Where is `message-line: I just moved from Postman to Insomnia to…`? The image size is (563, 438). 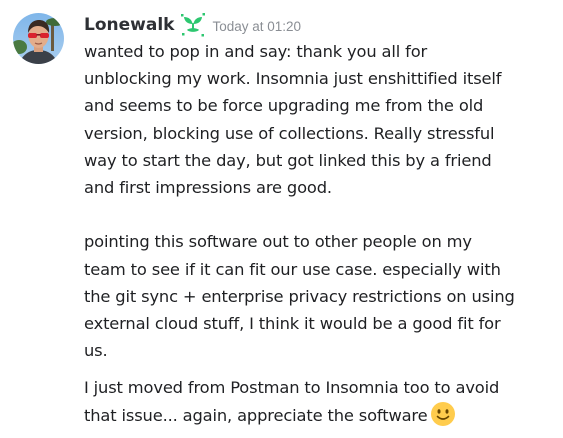
message-line: I just moved from Postman to Insomnia to… is located at coordinates (292, 387).